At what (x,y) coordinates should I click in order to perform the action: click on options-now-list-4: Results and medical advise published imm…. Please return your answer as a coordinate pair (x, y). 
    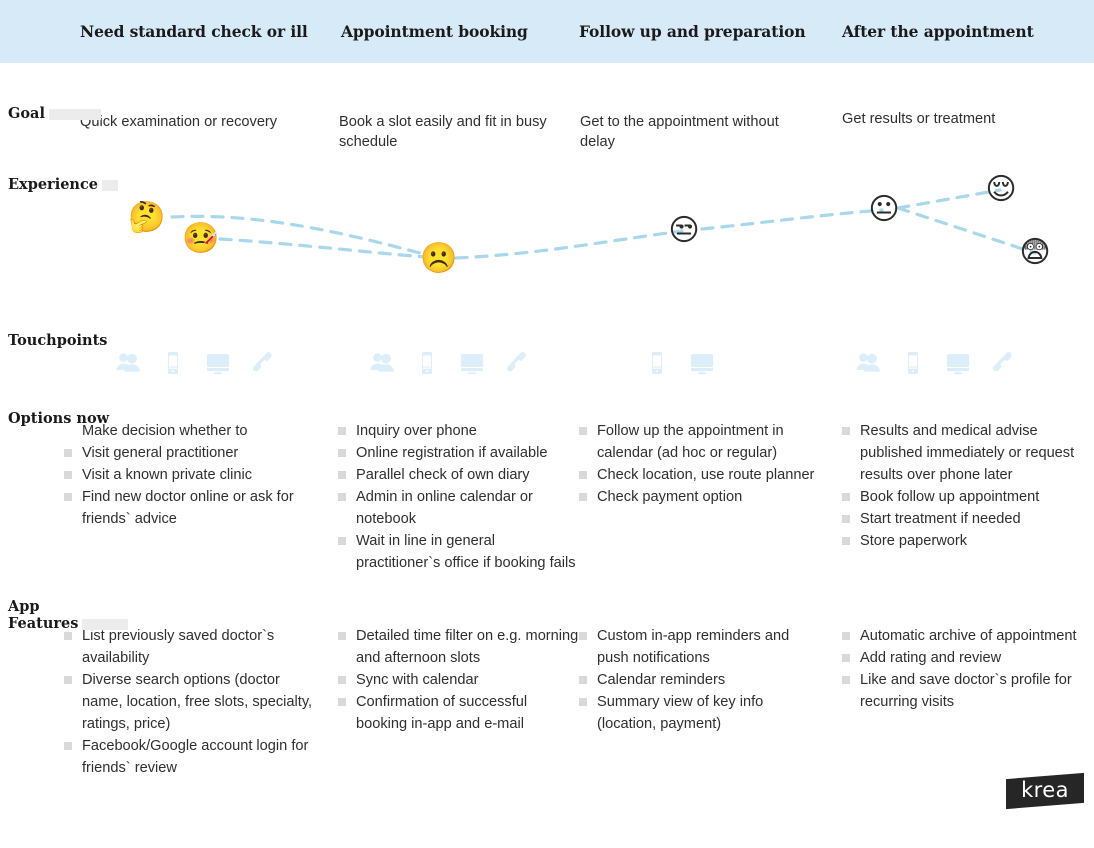
    Looking at the image, I should click on (956, 486).